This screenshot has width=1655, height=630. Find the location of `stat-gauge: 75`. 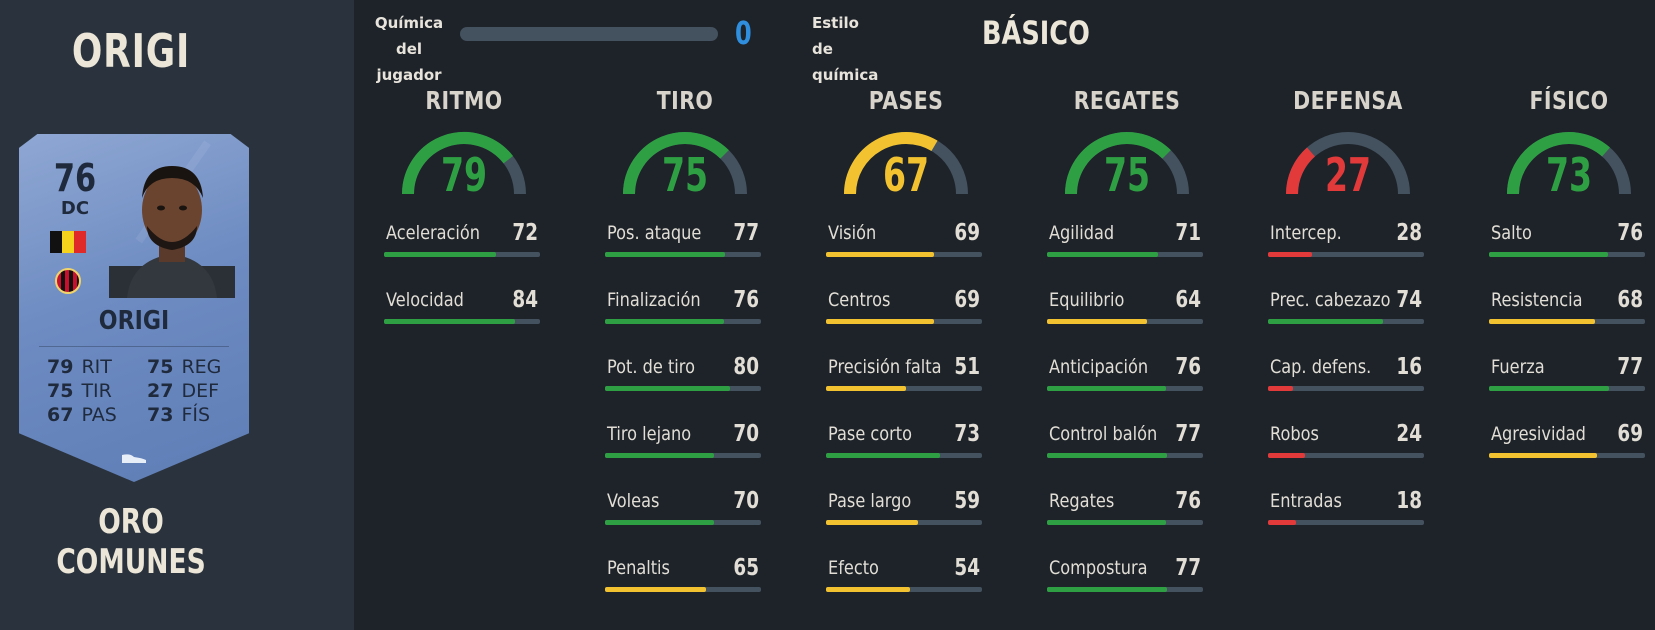

stat-gauge: 75 is located at coordinates (685, 166).